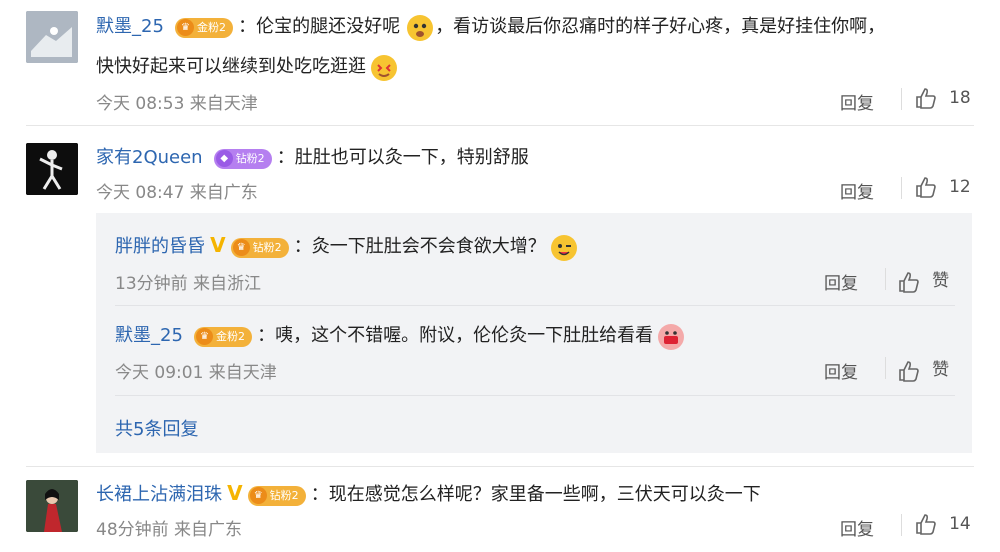  Describe the element at coordinates (160, 246) in the screenshot. I see `username-link: 胖胖的昏昏` at that location.